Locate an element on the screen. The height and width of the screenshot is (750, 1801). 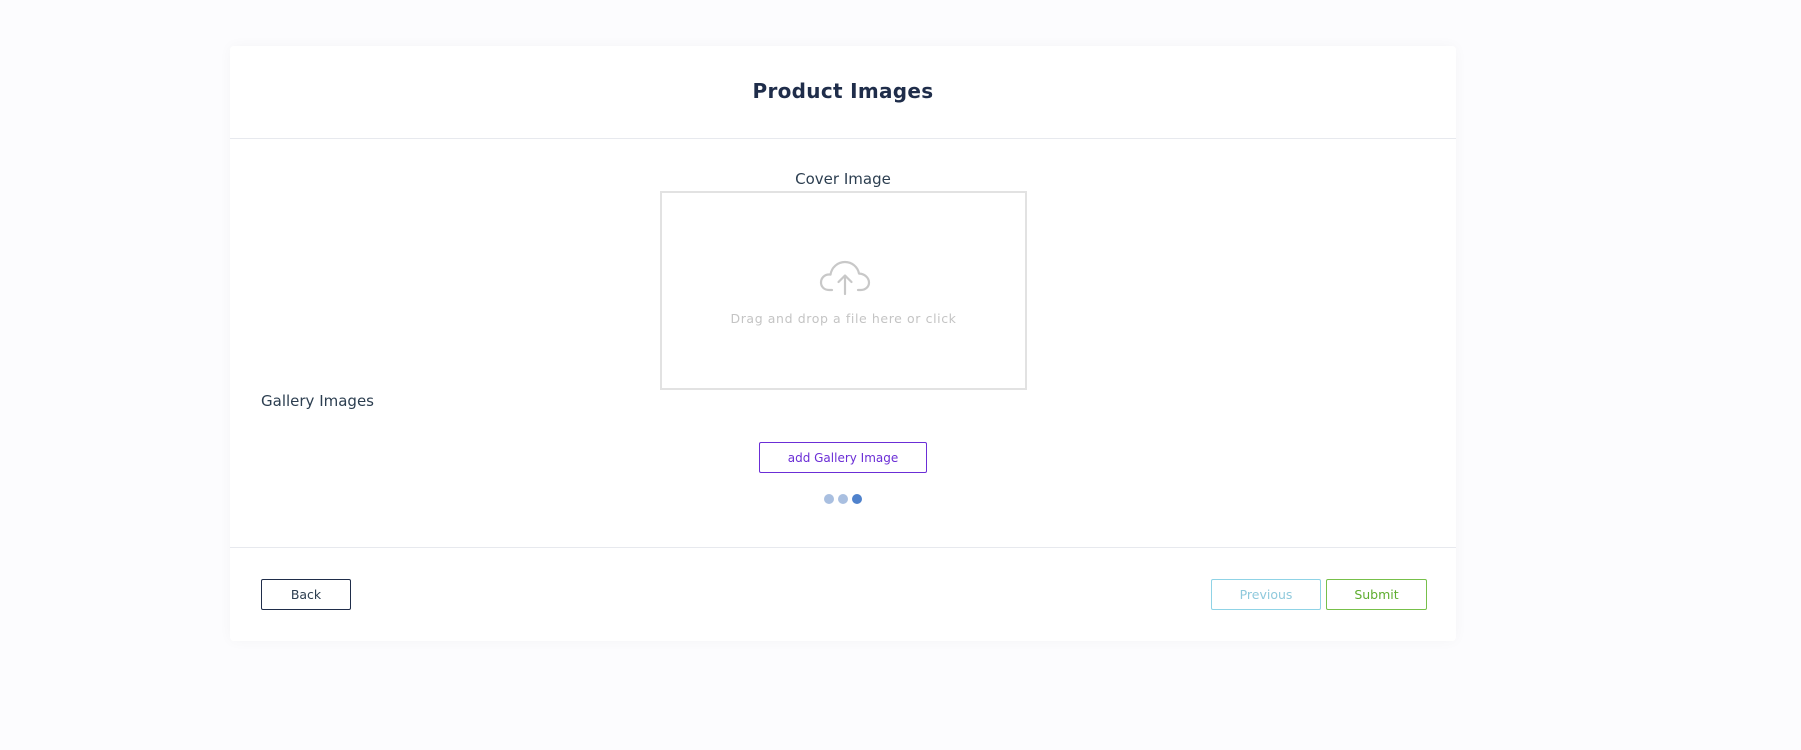
card-header: Product Images is located at coordinates (843, 92).